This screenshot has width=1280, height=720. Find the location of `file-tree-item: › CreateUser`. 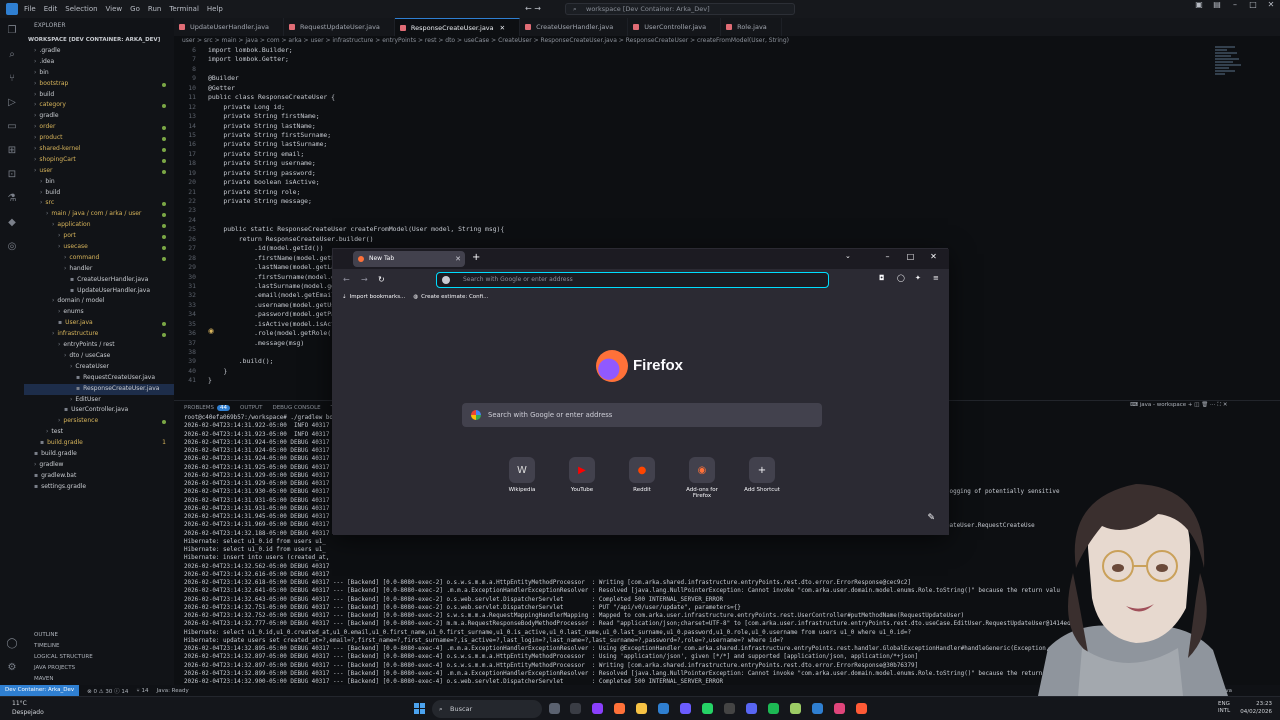

file-tree-item: › CreateUser is located at coordinates (99, 367).